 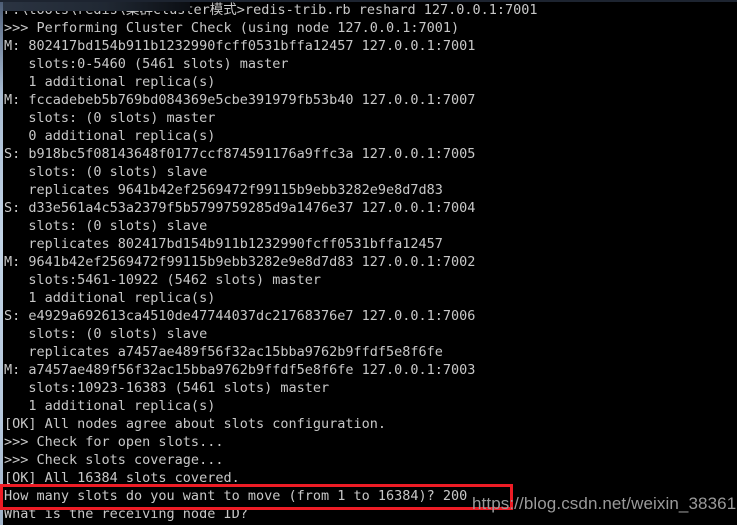 What do you see at coordinates (1, 262) in the screenshot?
I see `window-left-border` at bounding box center [1, 262].